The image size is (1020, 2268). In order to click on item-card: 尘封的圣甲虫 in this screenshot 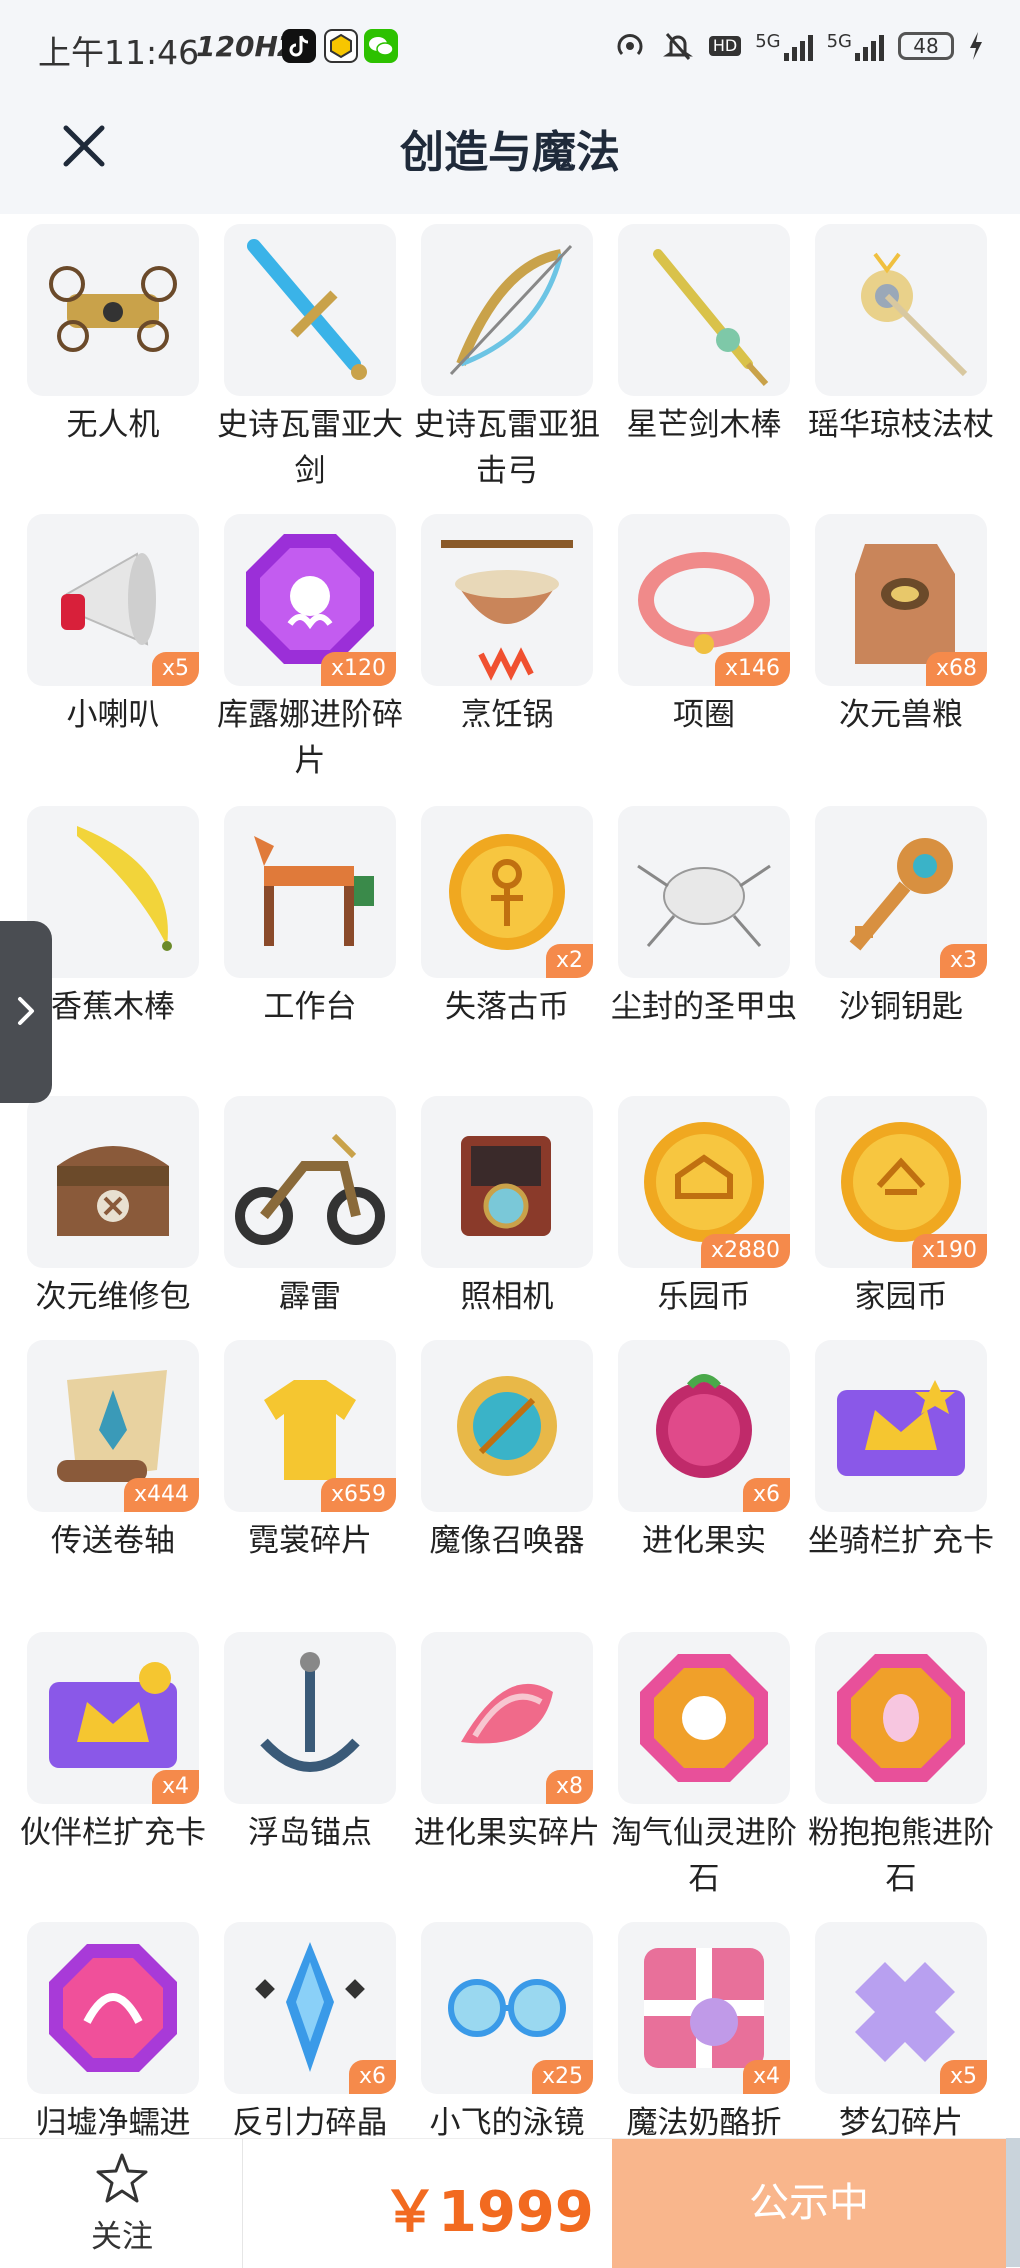, I will do `click(704, 918)`.